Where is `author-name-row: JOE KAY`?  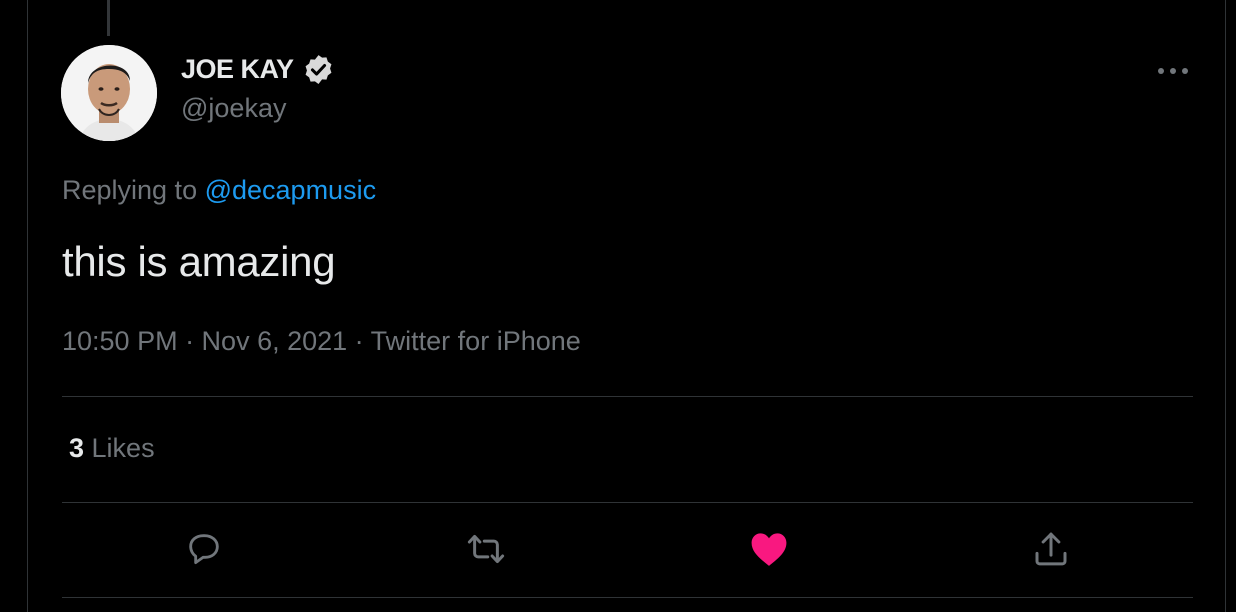
author-name-row: JOE KAY is located at coordinates (258, 69).